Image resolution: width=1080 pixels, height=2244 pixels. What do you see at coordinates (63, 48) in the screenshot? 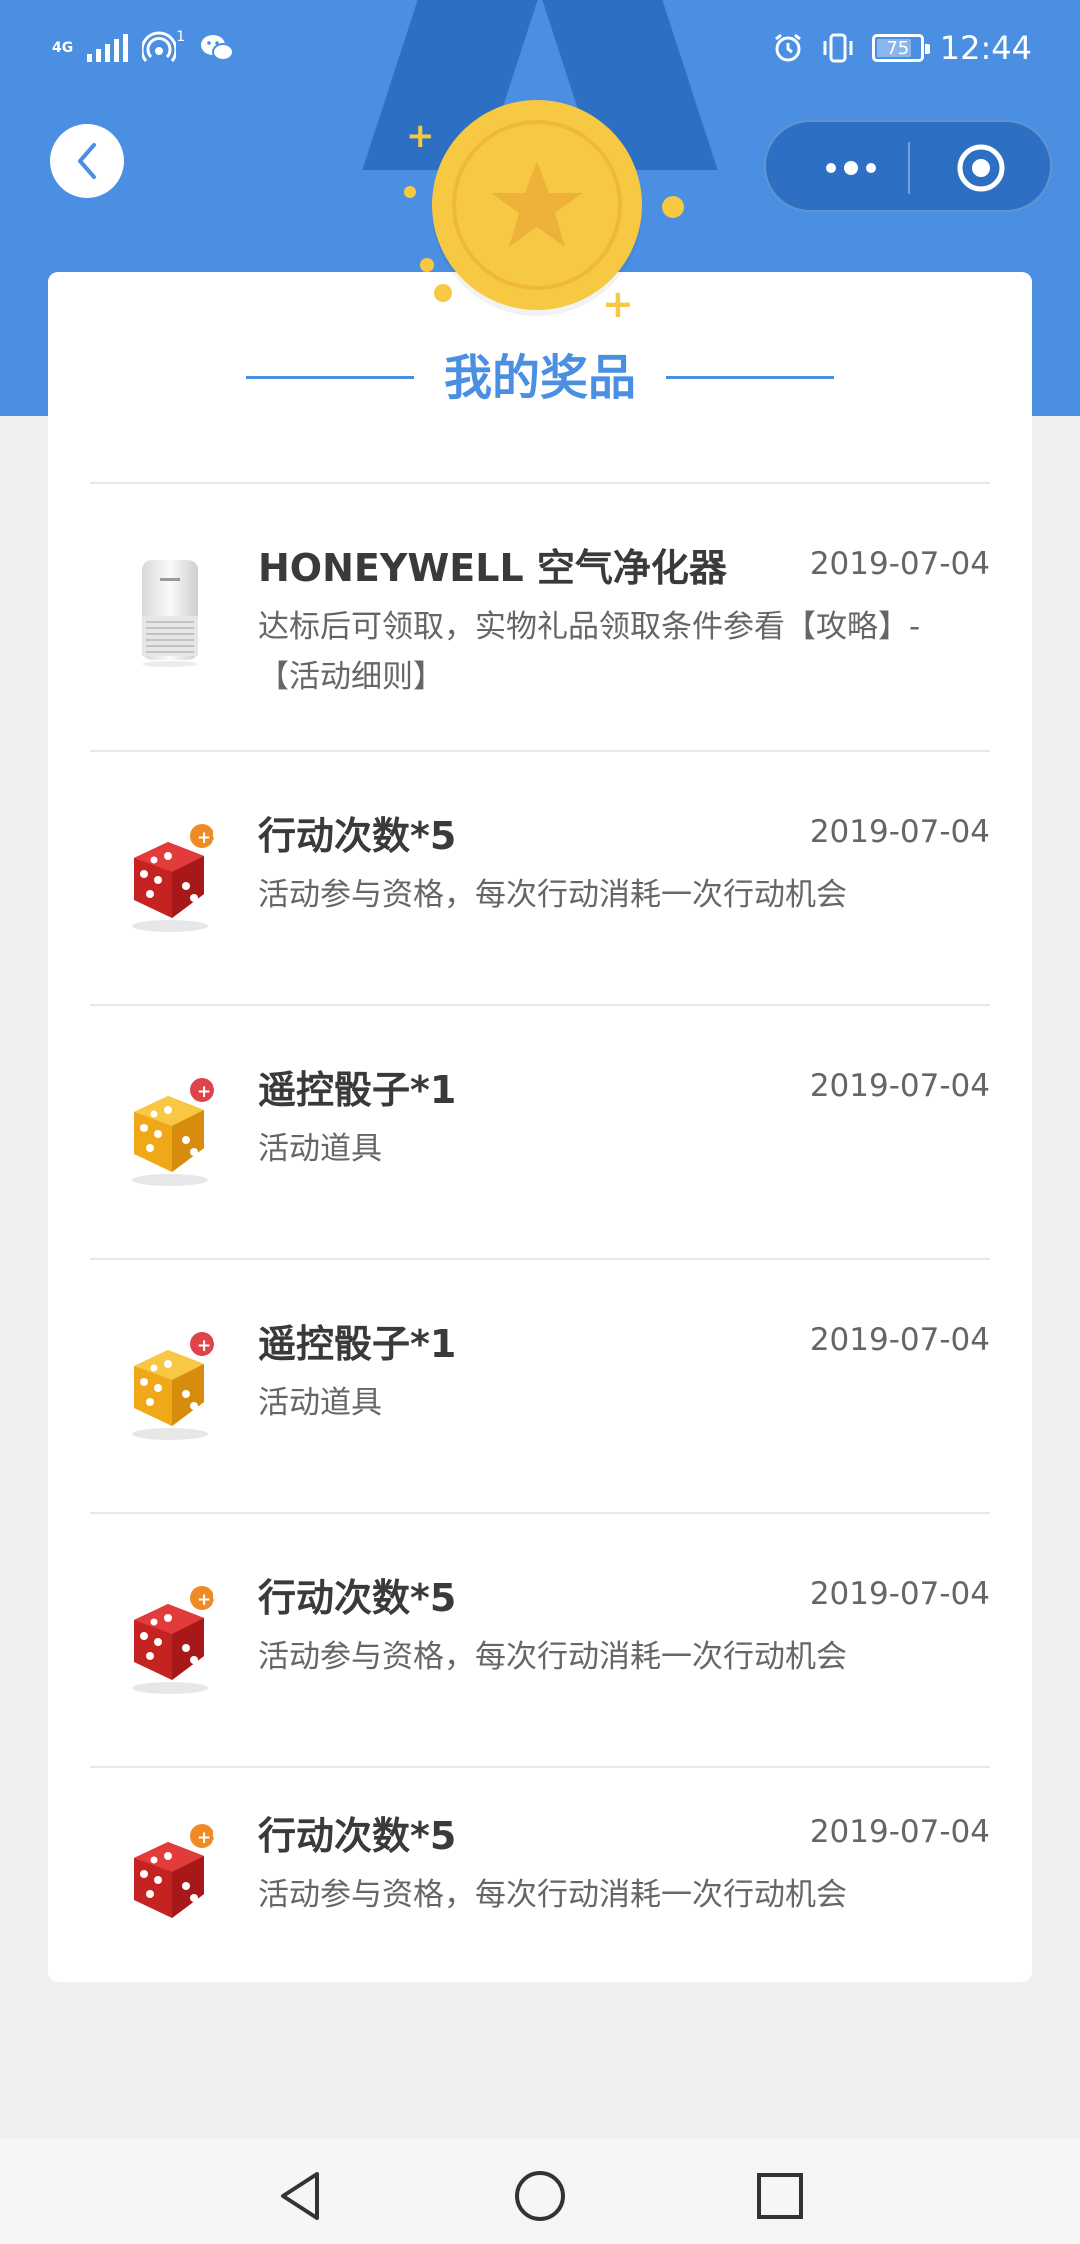
I see `network-type: 4G` at bounding box center [63, 48].